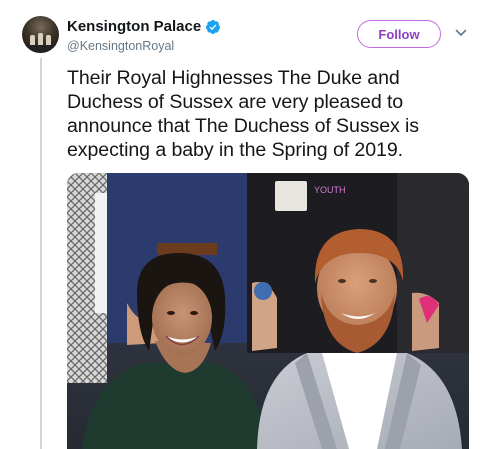 The height and width of the screenshot is (449, 497). What do you see at coordinates (134, 26) in the screenshot?
I see `account-name: Kensington Palace` at bounding box center [134, 26].